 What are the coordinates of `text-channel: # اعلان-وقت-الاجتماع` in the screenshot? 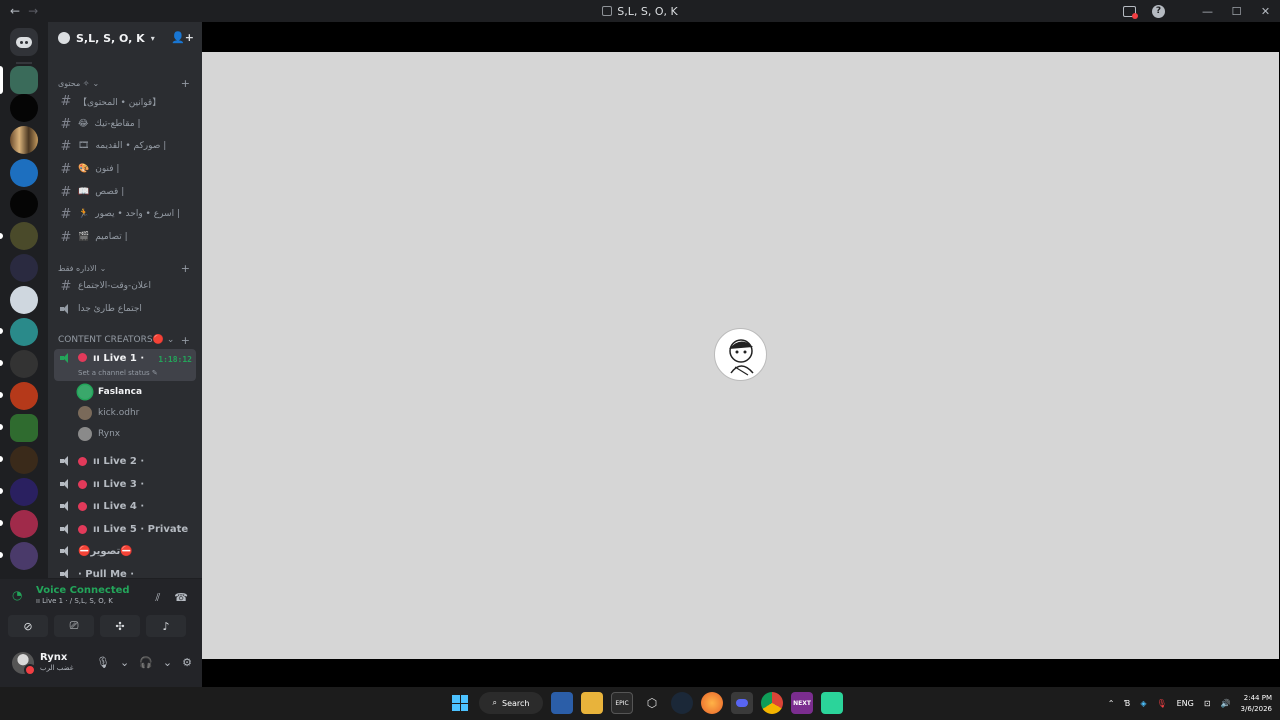 It's located at (125, 286).